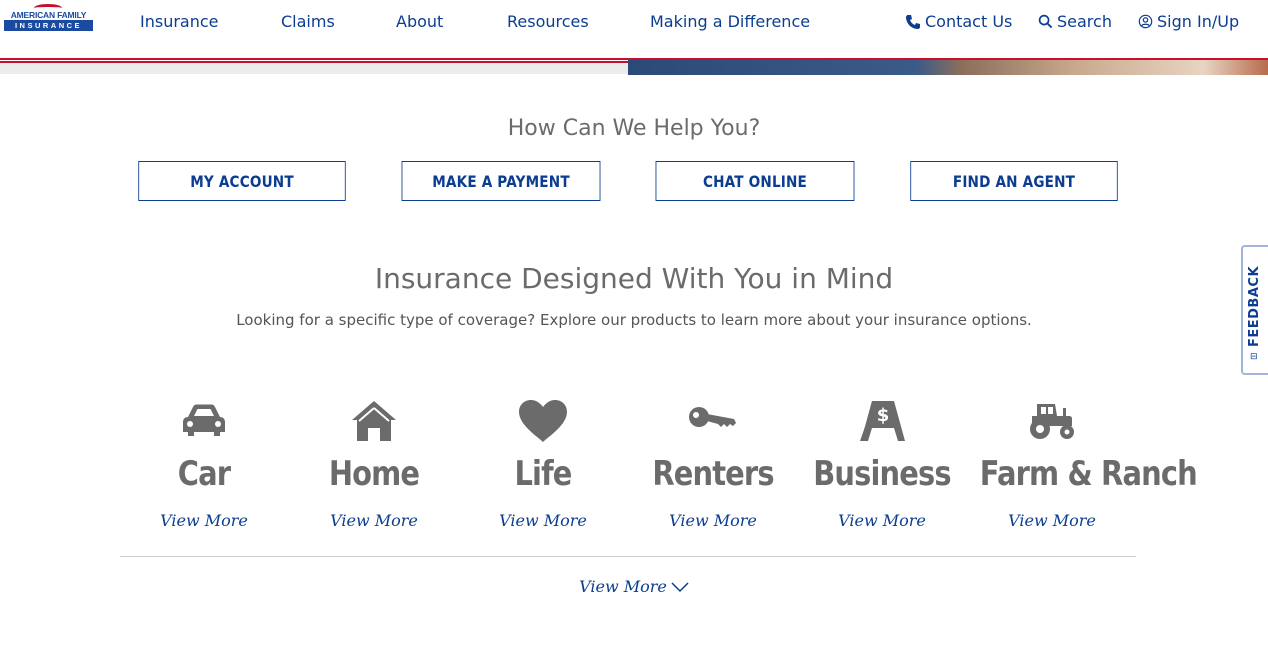 This screenshot has width=1268, height=665. I want to click on product-life-name: Life, so click(543, 474).